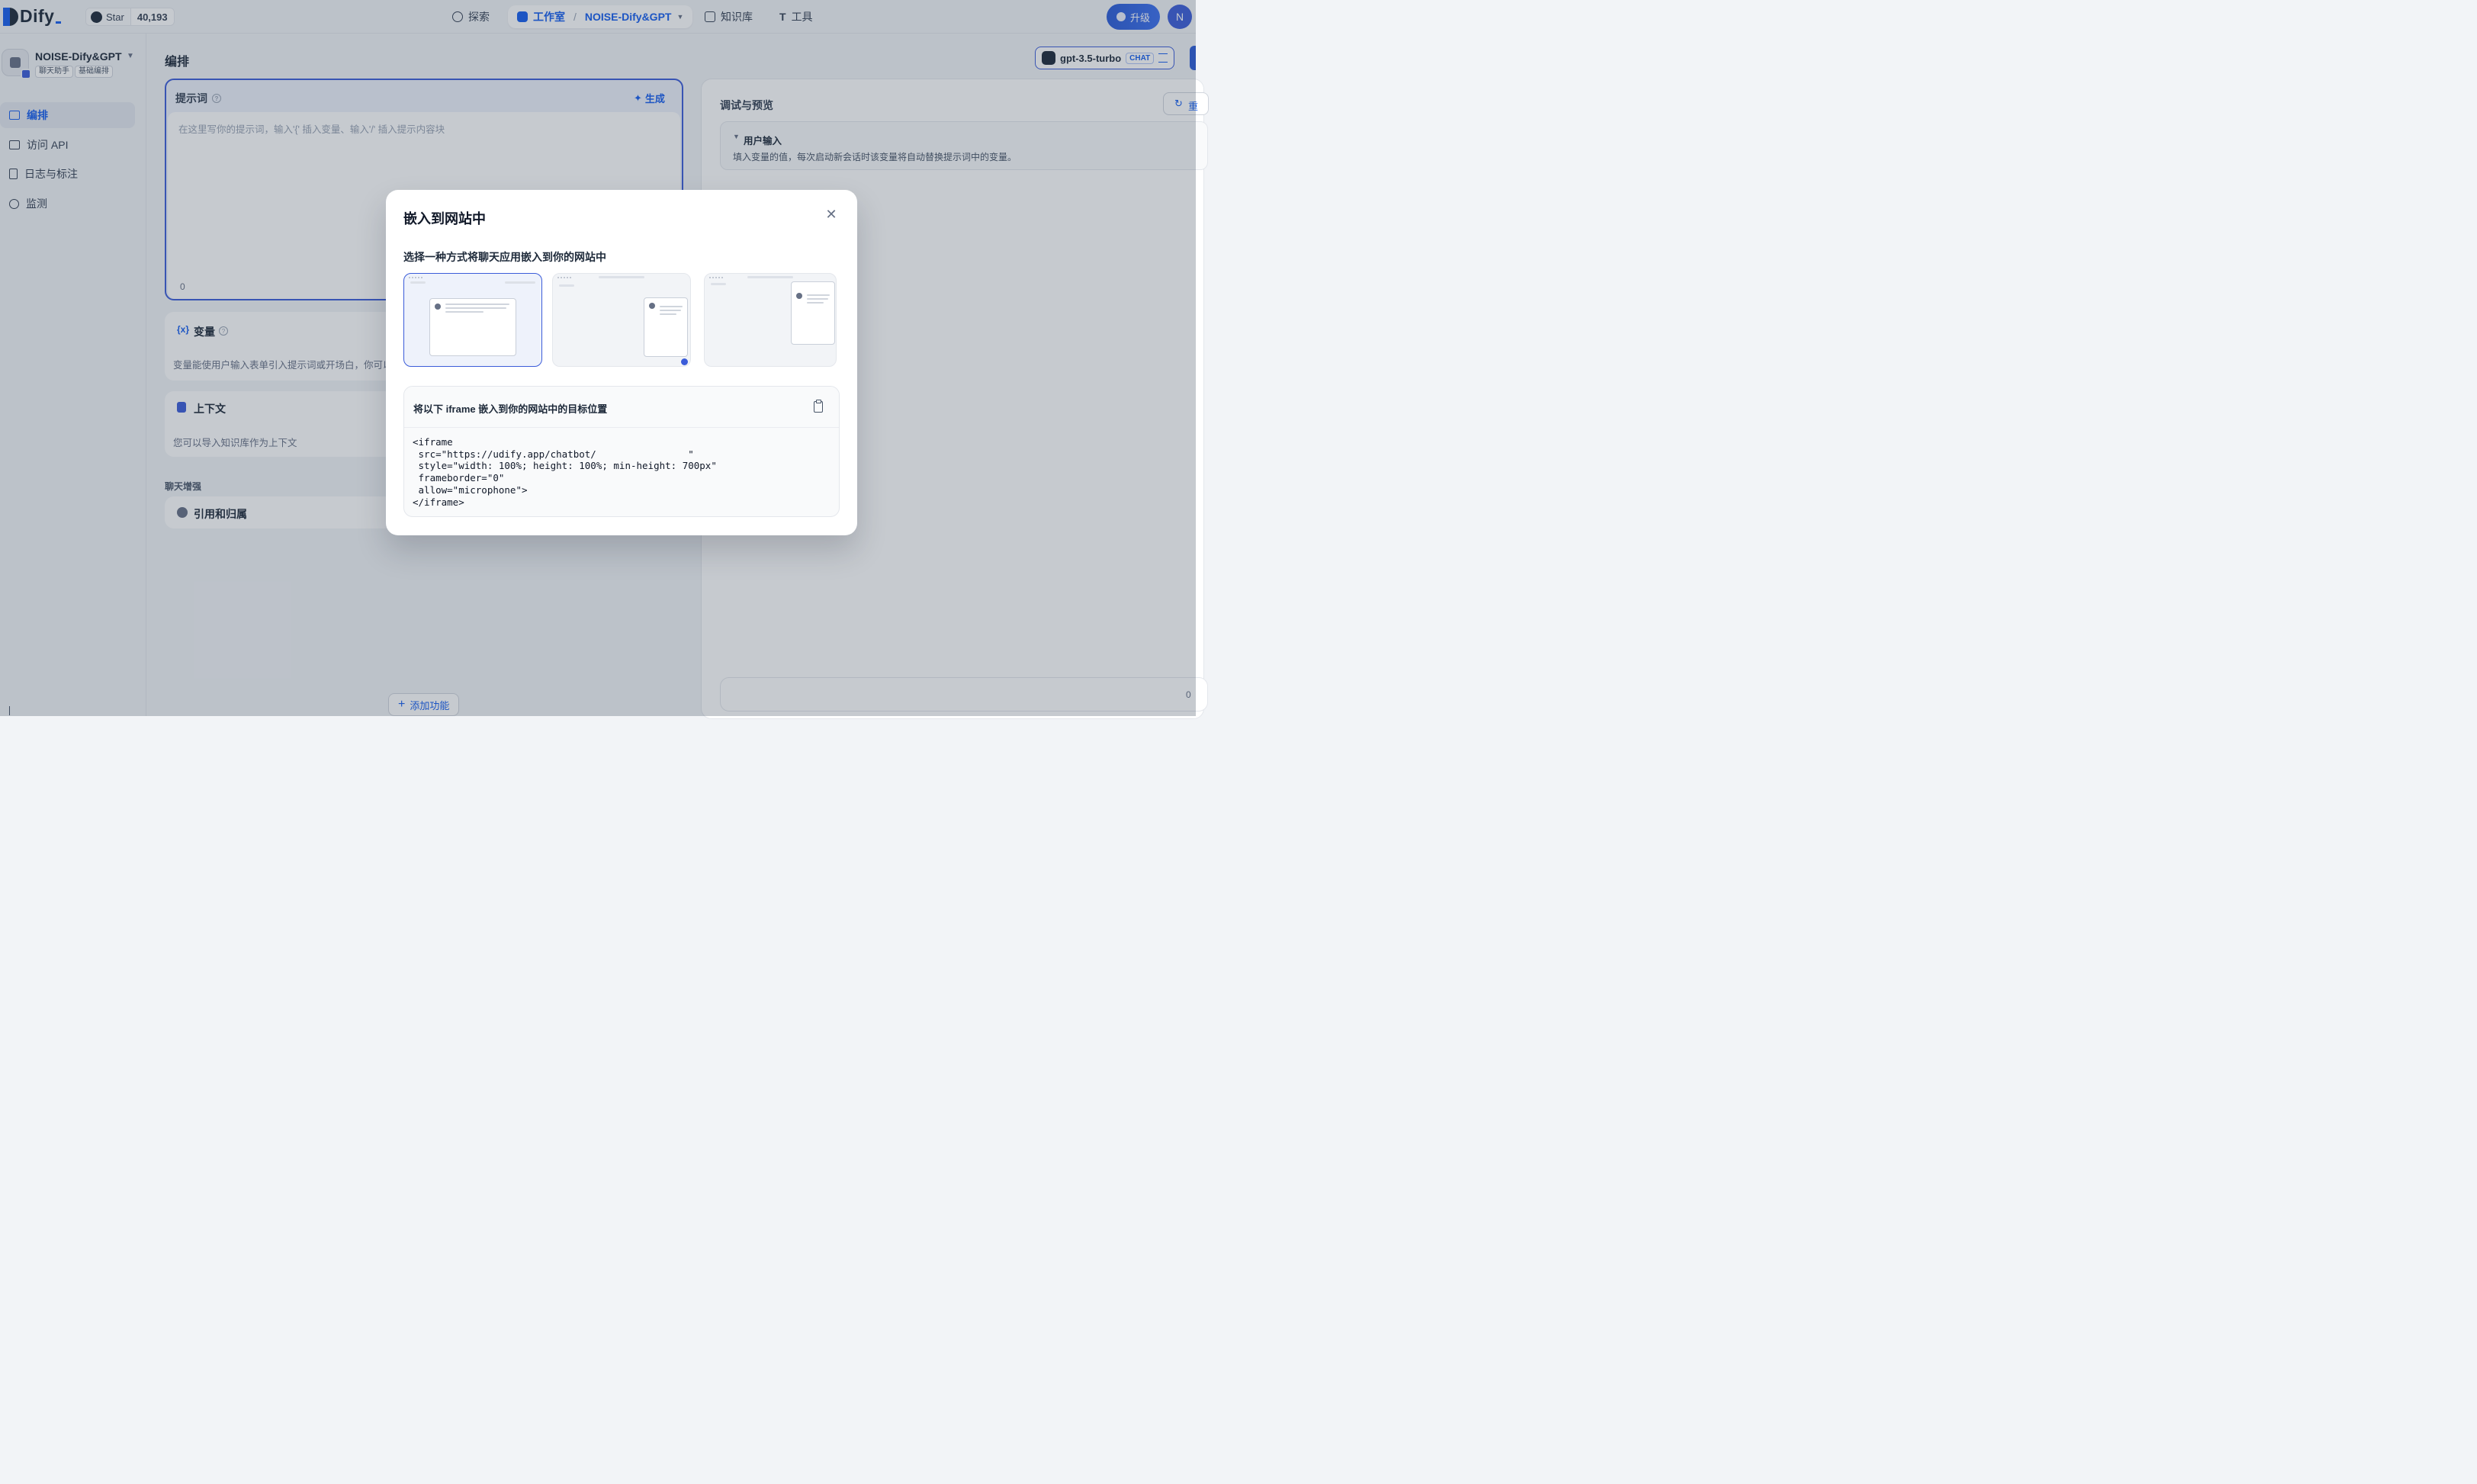 The height and width of the screenshot is (1484, 2477). What do you see at coordinates (621, 320) in the screenshot?
I see `embed-option-script` at bounding box center [621, 320].